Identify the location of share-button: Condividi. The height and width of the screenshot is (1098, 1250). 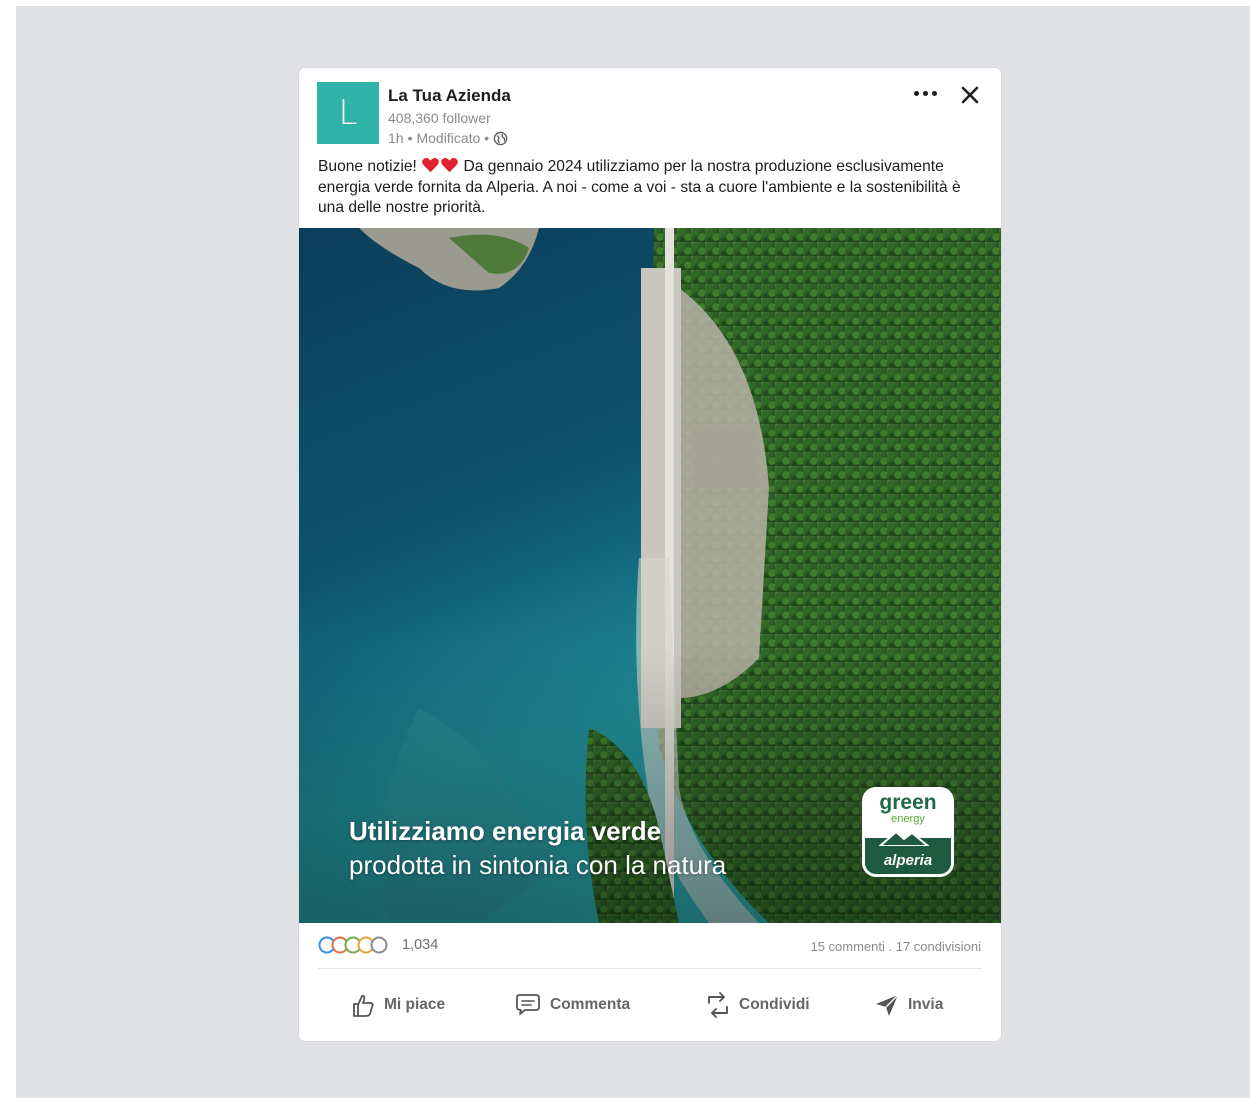
(757, 1005).